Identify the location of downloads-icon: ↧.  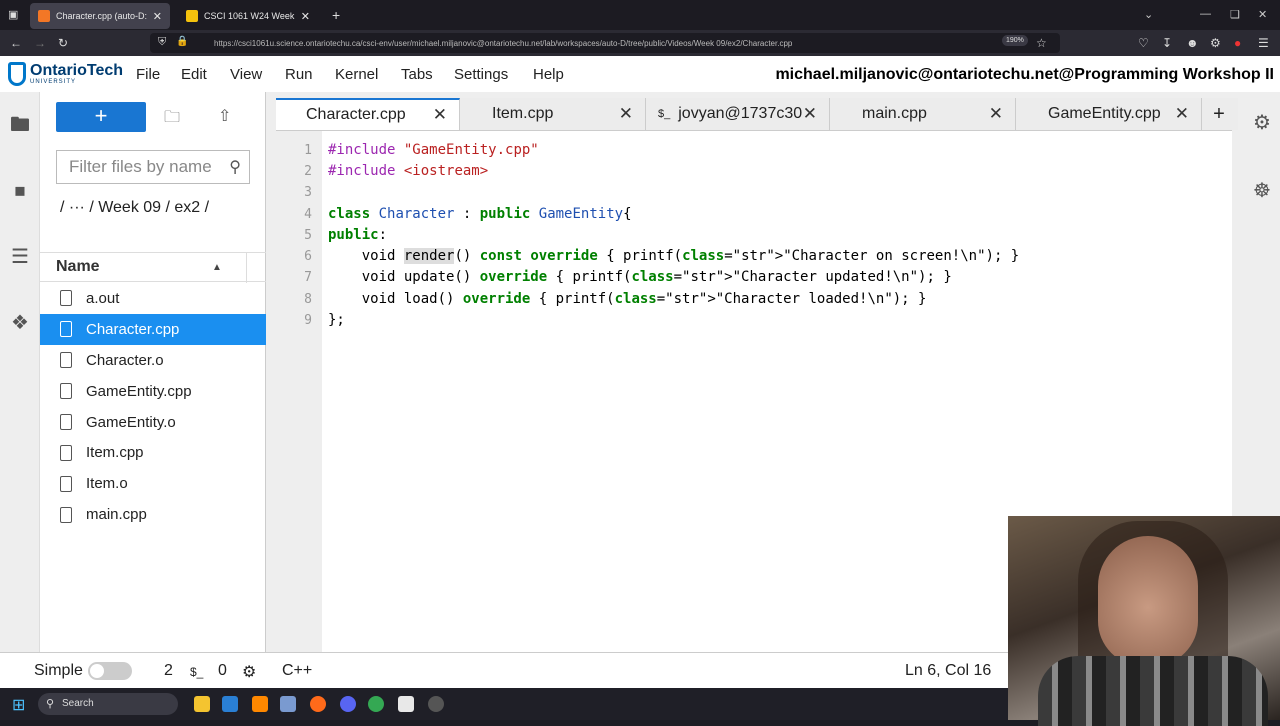
(1167, 43).